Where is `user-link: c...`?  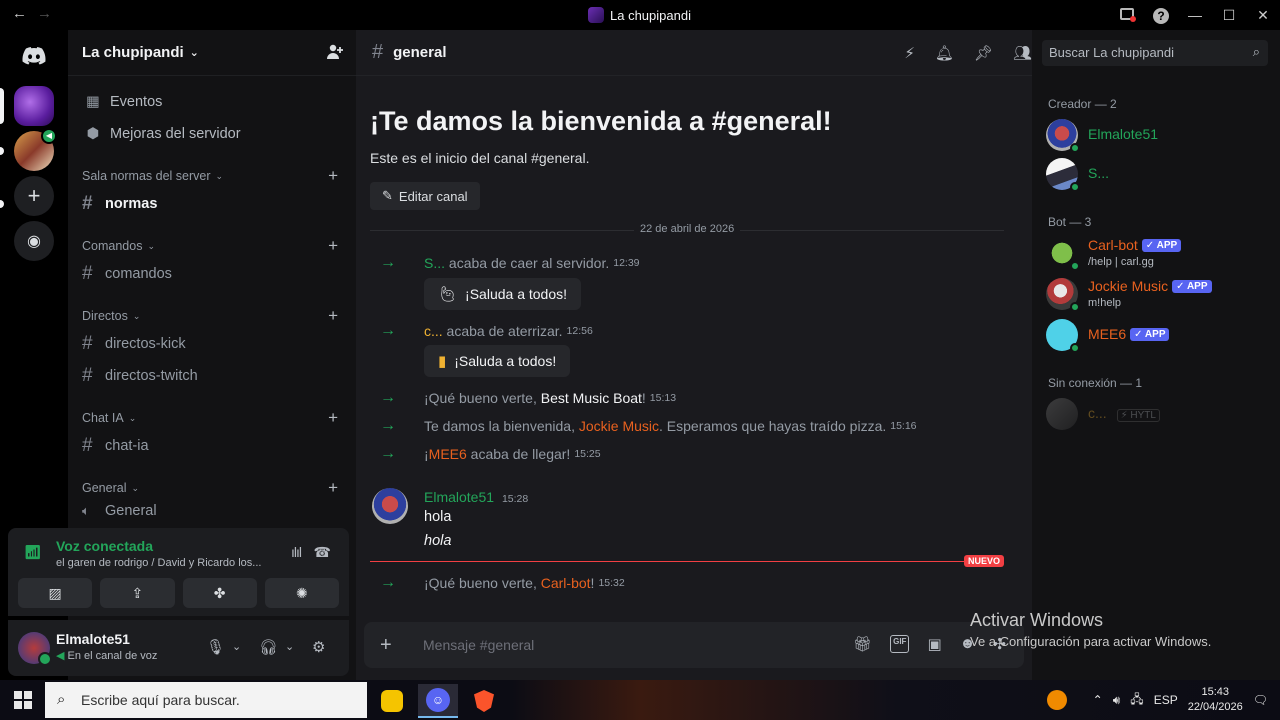
user-link: c... is located at coordinates (433, 331).